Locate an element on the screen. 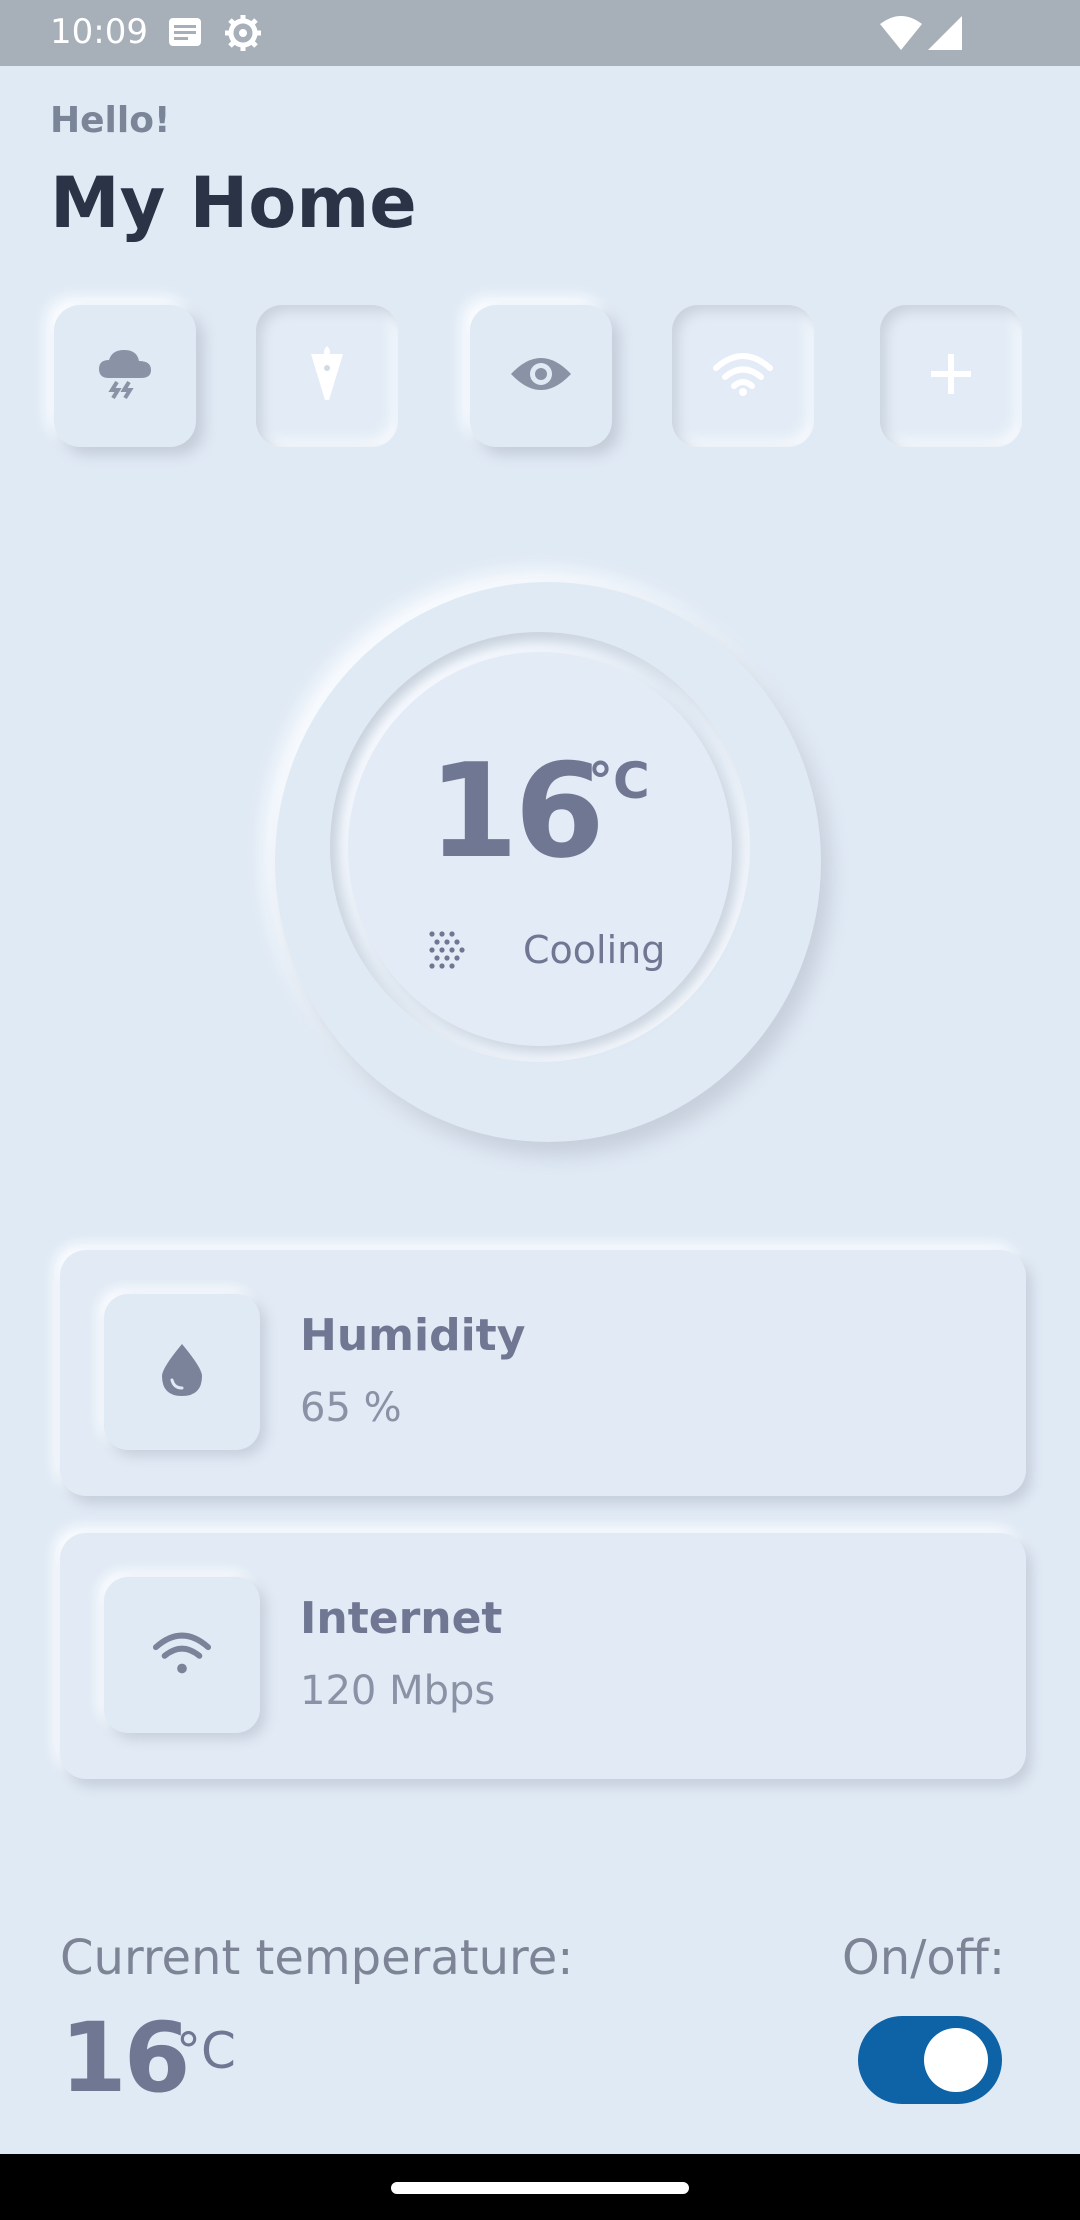  eye-icon is located at coordinates (541, 376).